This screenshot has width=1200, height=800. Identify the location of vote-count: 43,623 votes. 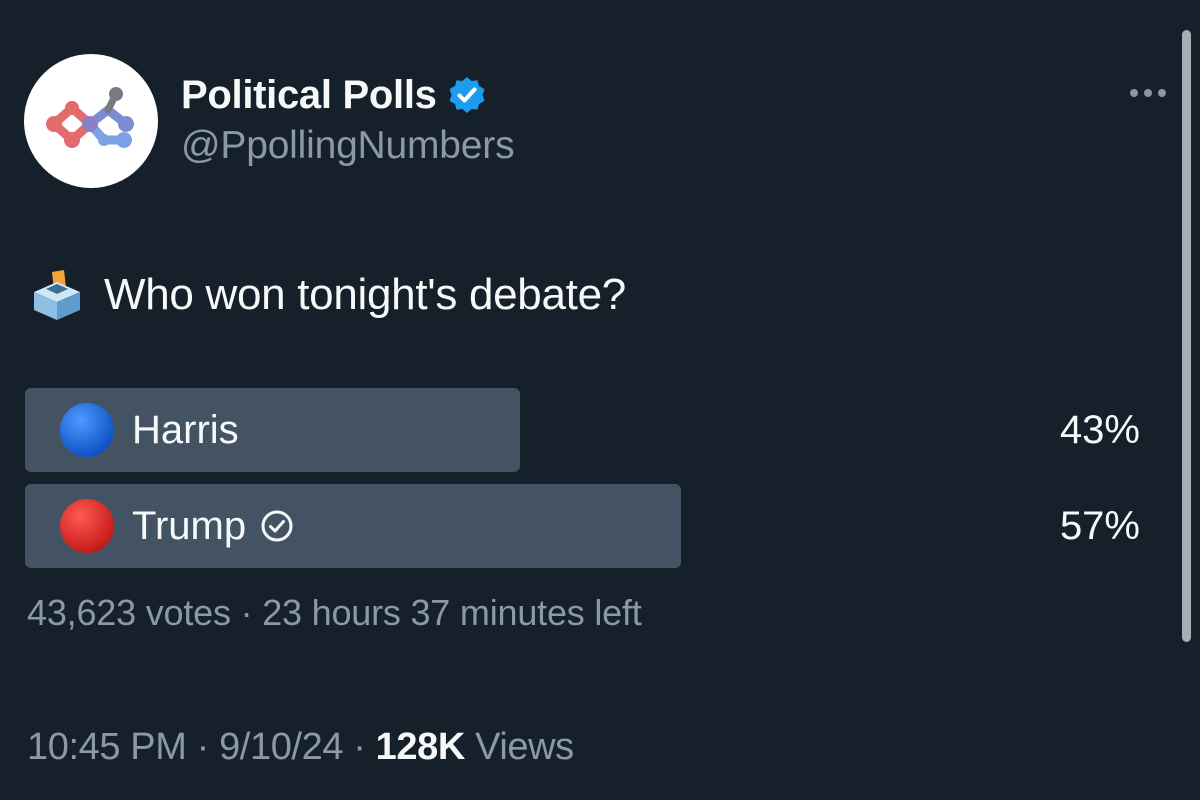
(129, 612).